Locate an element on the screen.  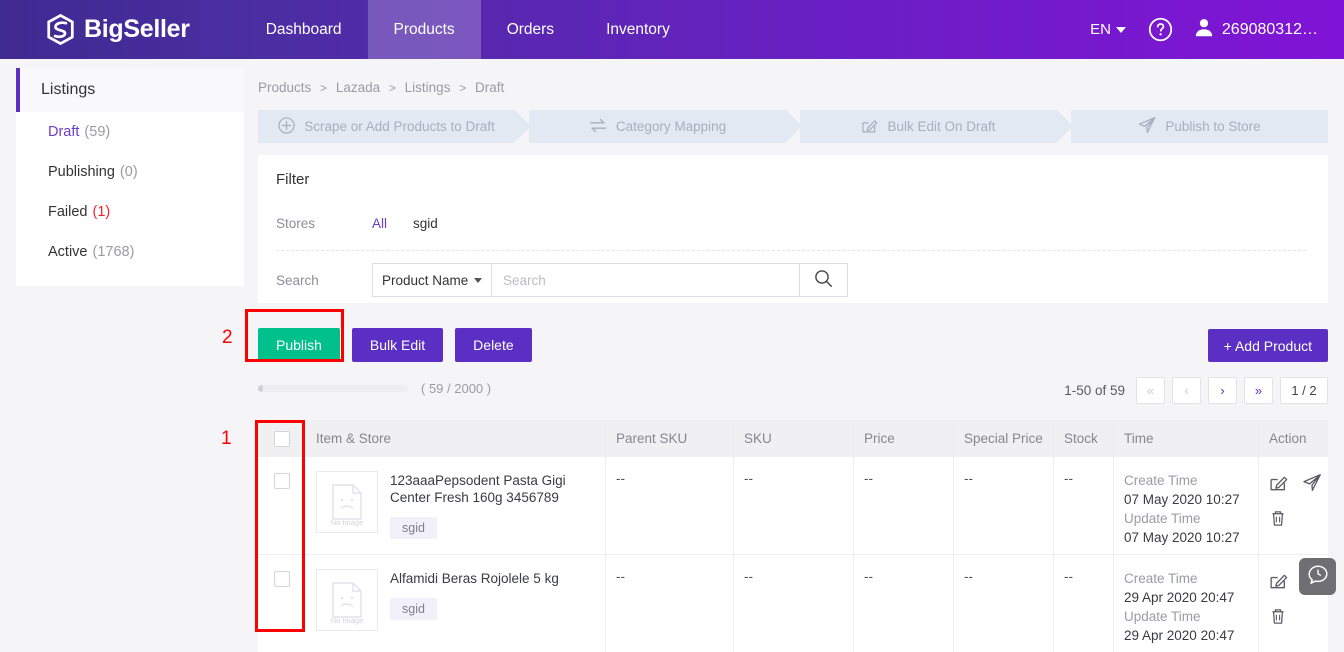
select-all-cell is located at coordinates (282, 438).